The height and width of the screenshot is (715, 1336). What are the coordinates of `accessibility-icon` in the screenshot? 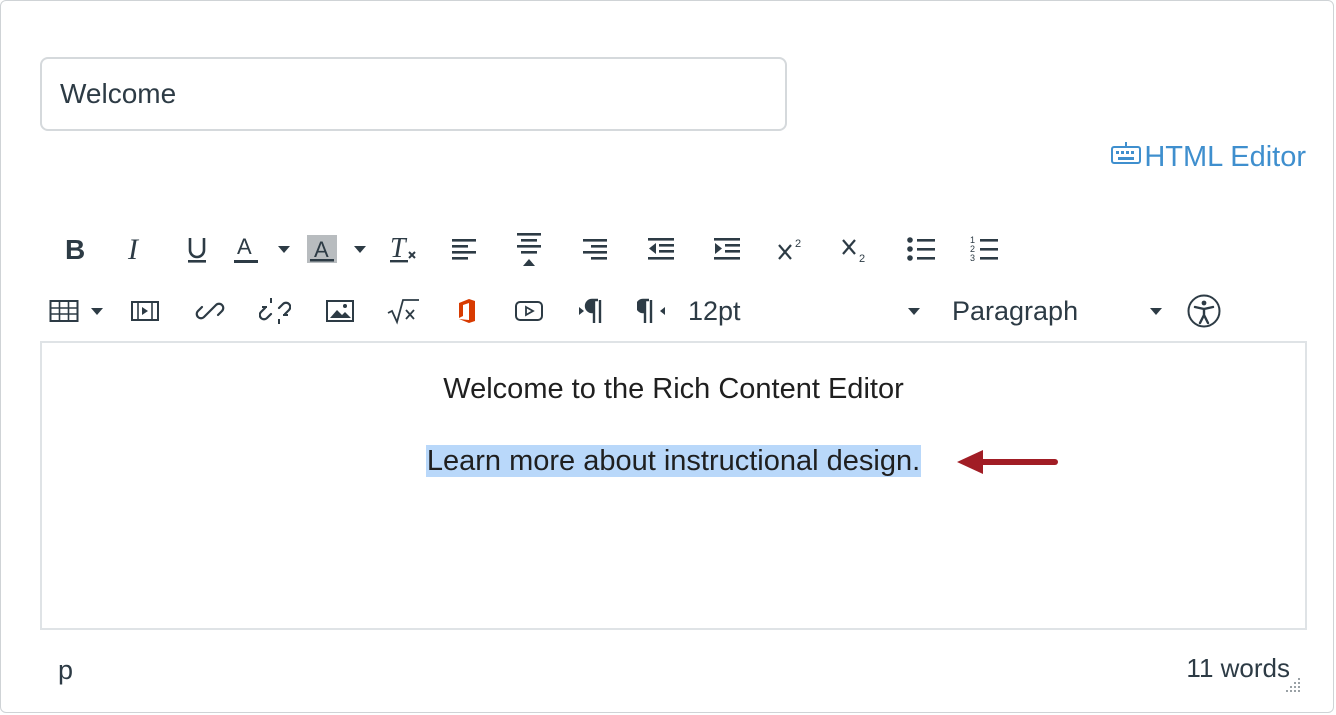 It's located at (1204, 311).